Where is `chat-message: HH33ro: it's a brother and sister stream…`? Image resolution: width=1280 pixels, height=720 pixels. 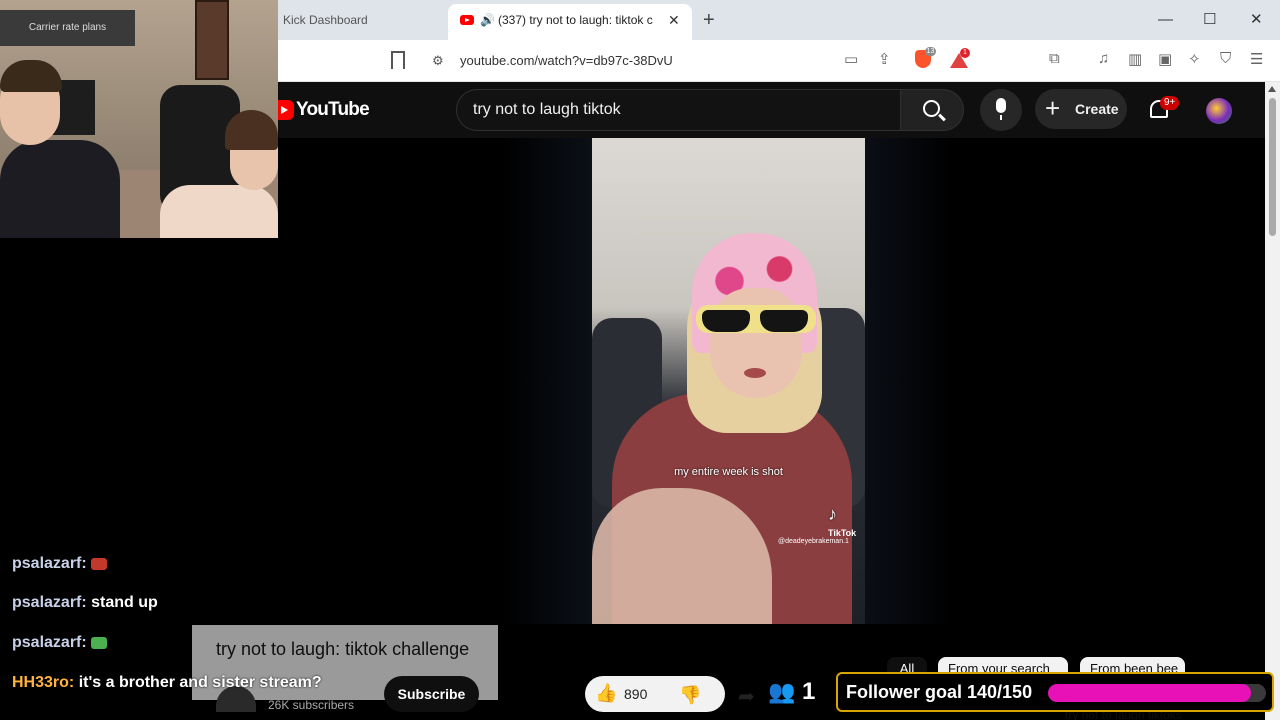 chat-message: HH33ro: it's a brother and sister stream… is located at coordinates (167, 683).